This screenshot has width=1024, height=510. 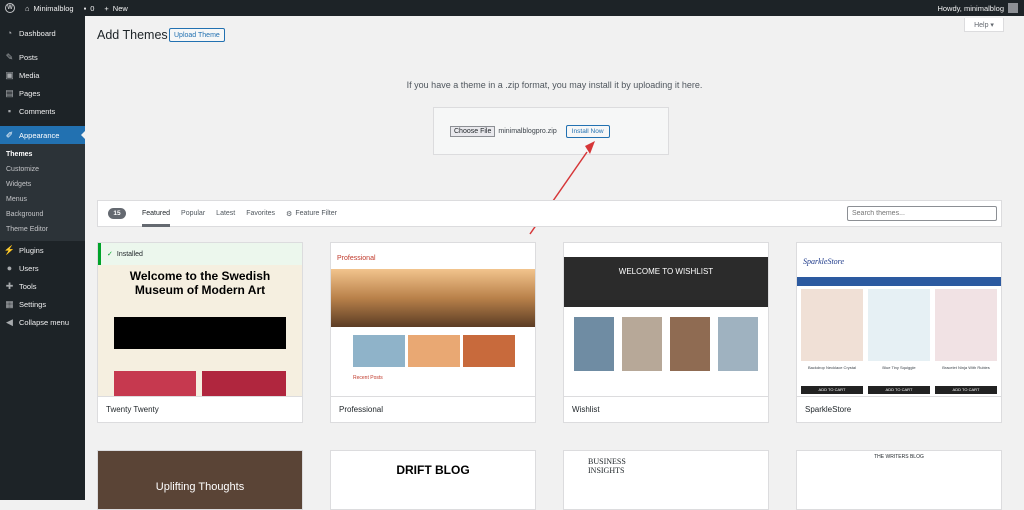 What do you see at coordinates (899, 457) in the screenshot?
I see `theme-headline: THE WRITERS BLOG` at bounding box center [899, 457].